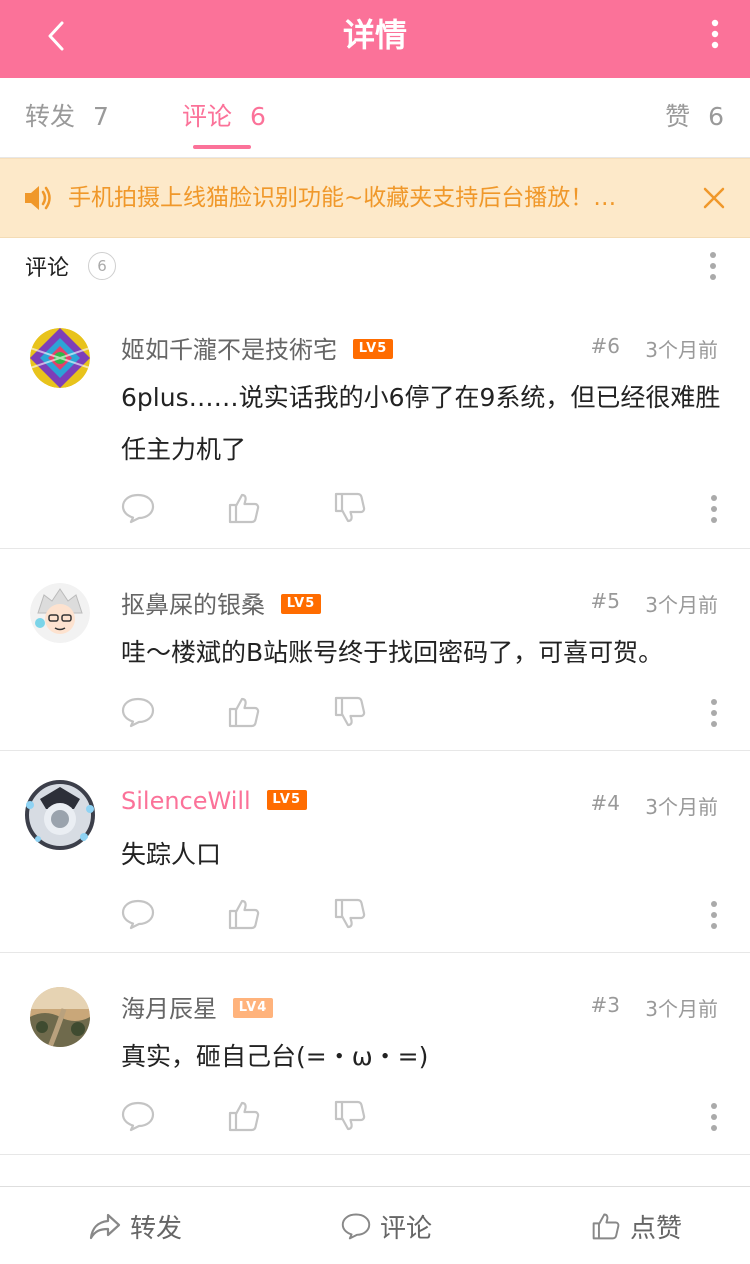 The width and height of the screenshot is (750, 1264). Describe the element at coordinates (605, 346) in the screenshot. I see `floor-number: #6` at that location.